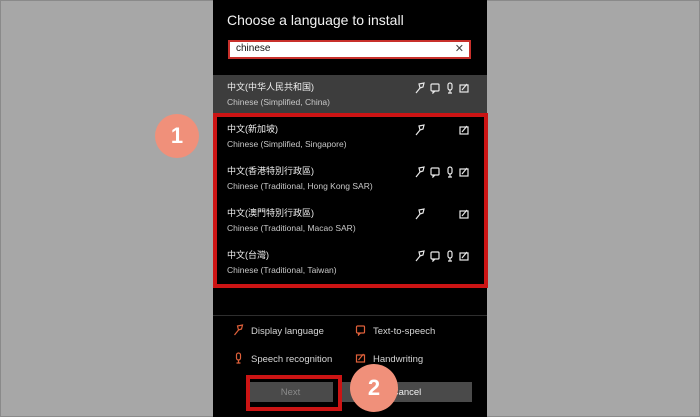 The height and width of the screenshot is (417, 700). I want to click on language-english-name: Chinese (Simplified, China), so click(278, 102).